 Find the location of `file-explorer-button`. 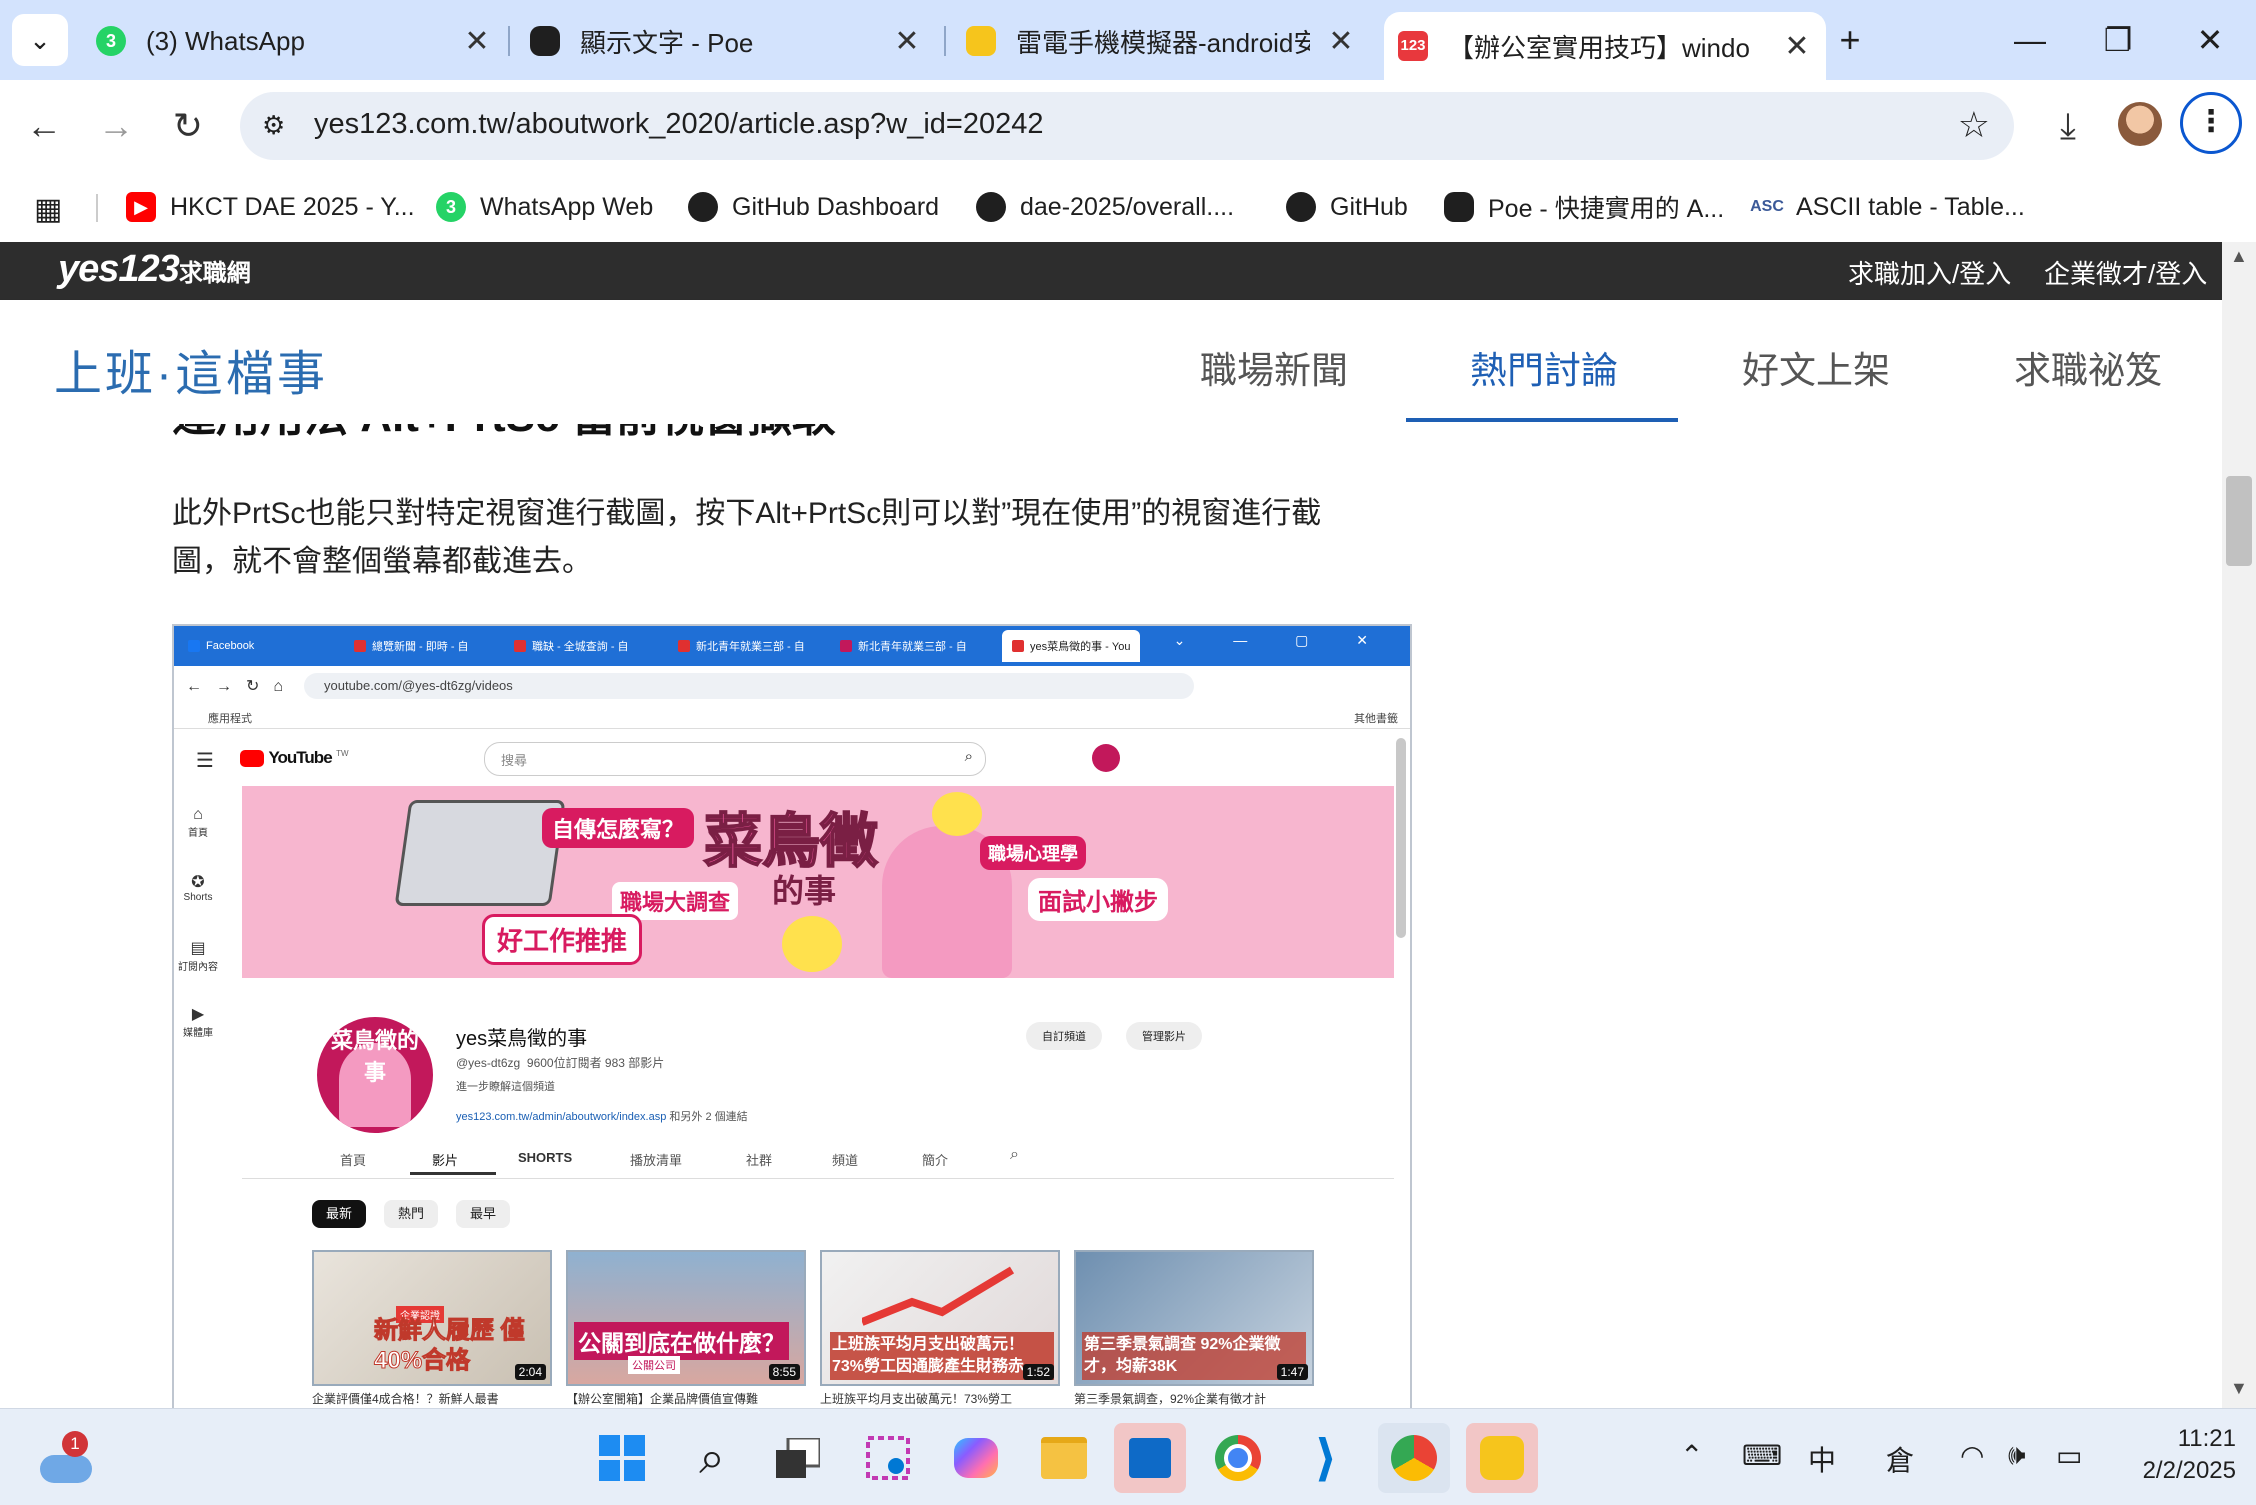

file-explorer-button is located at coordinates (1064, 1458).